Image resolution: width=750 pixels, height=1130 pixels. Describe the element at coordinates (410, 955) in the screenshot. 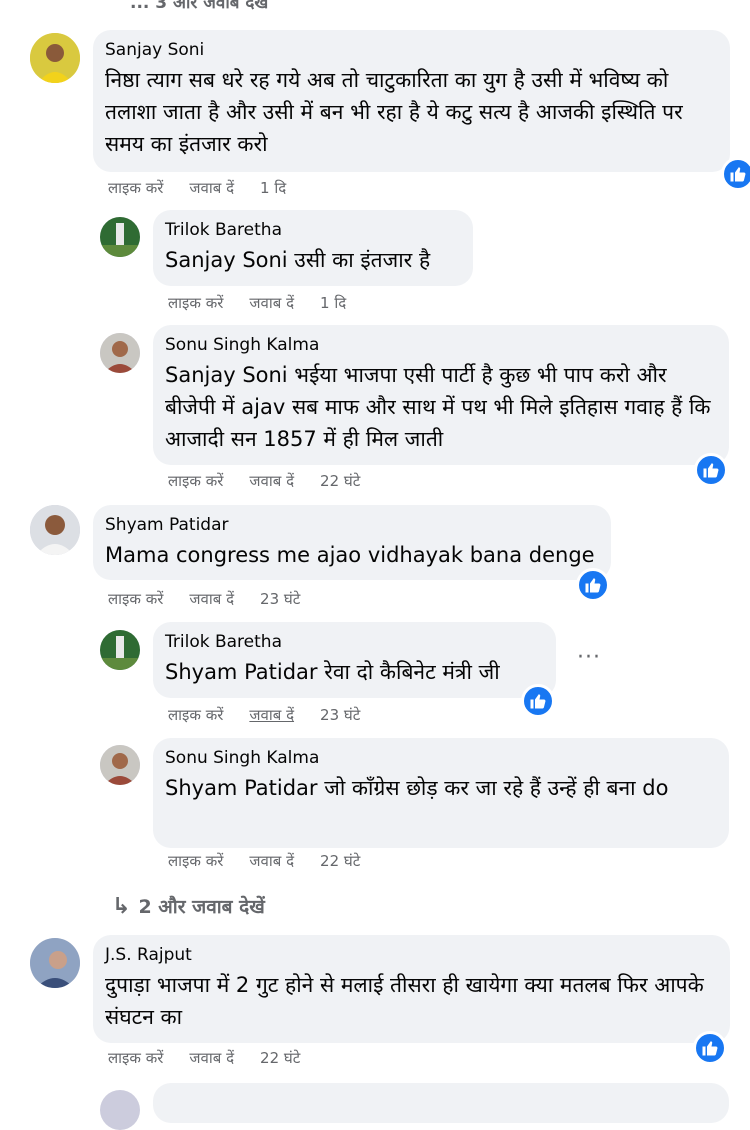

I see `comment-author: J.S. Rajput` at that location.